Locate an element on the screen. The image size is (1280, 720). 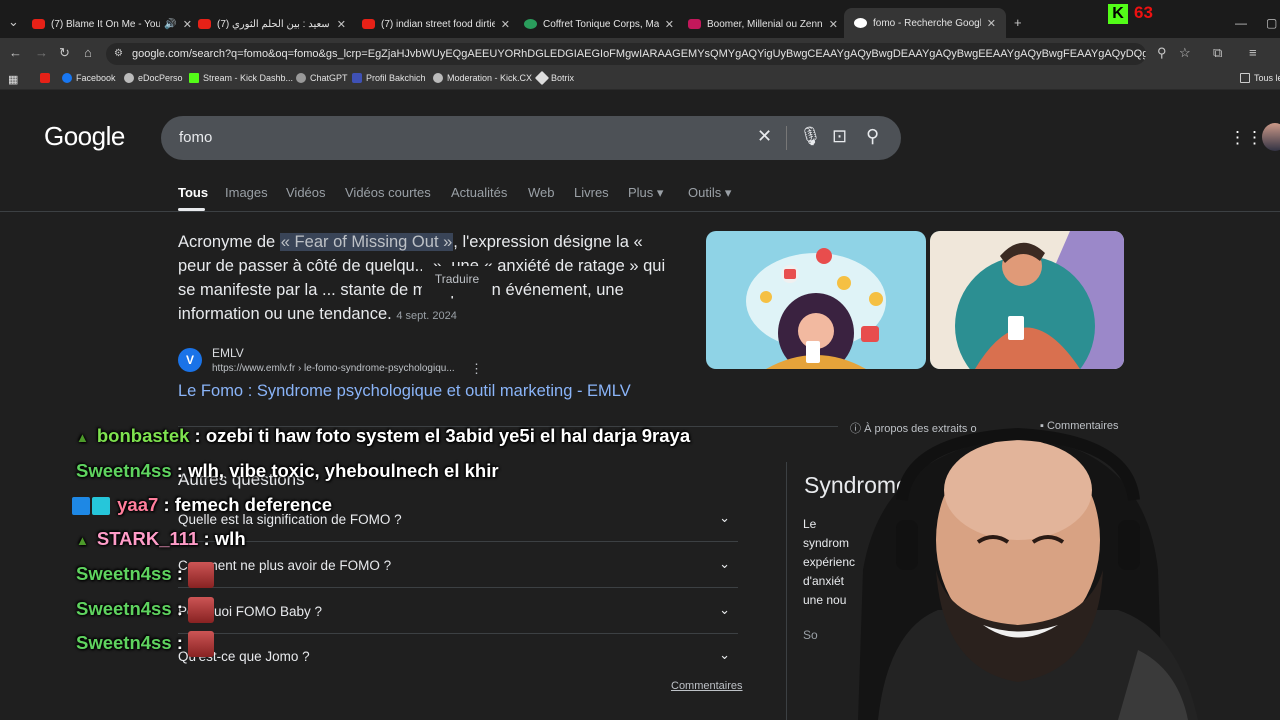
paa-question: Pourquoi FOMO Baby ? ⌄ is located at coordinates (458, 611).